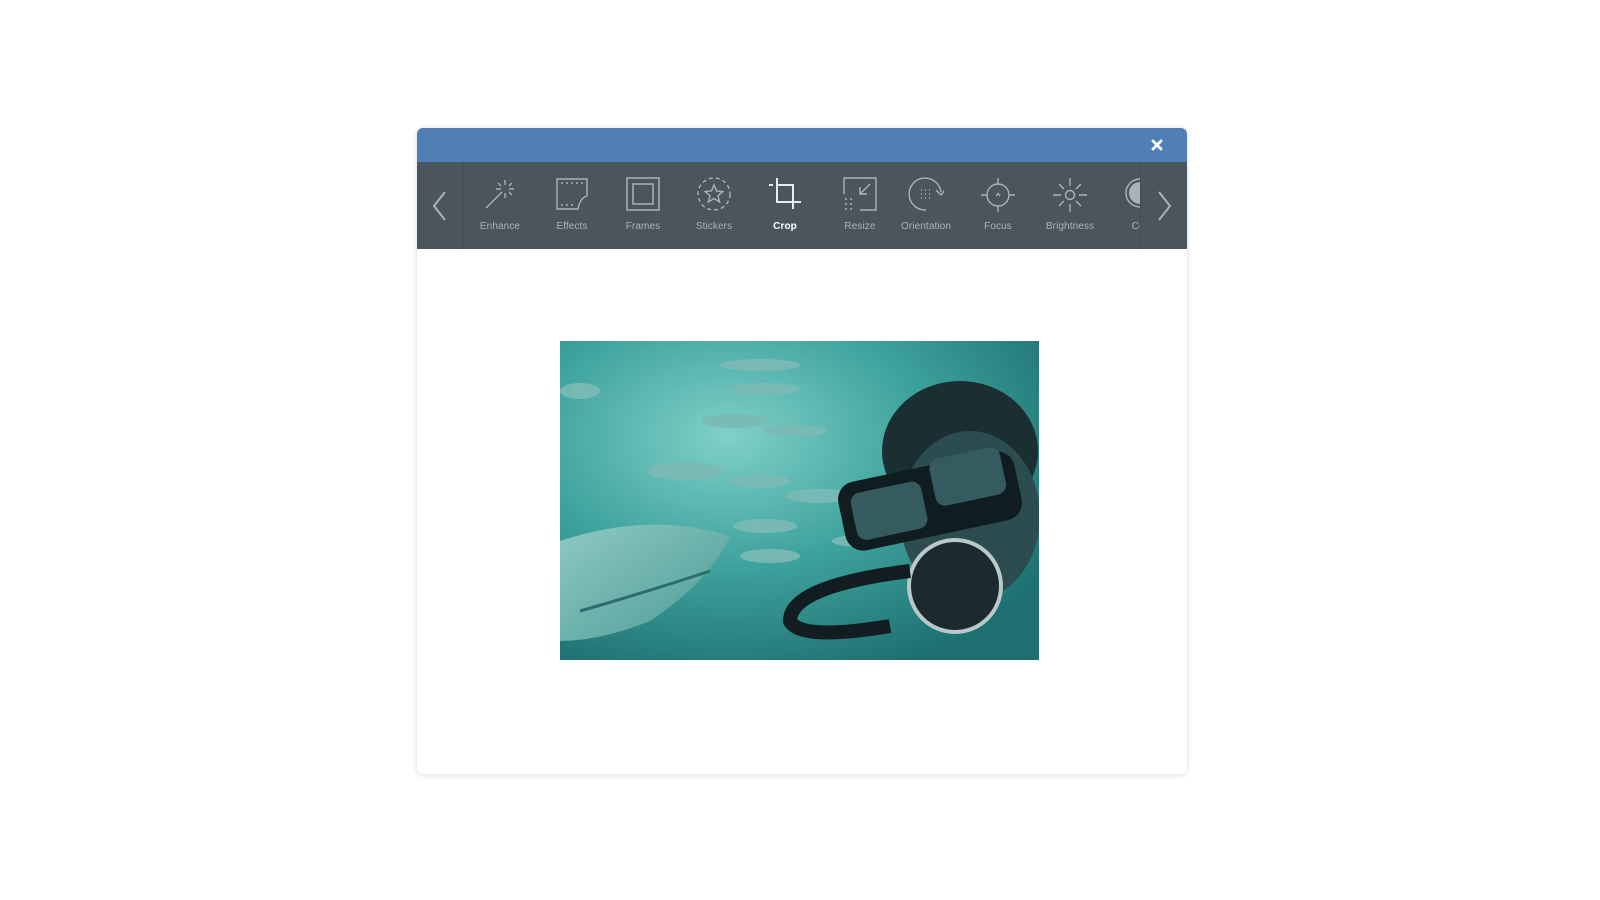  Describe the element at coordinates (1132, 193) in the screenshot. I see `contrast-icon` at that location.